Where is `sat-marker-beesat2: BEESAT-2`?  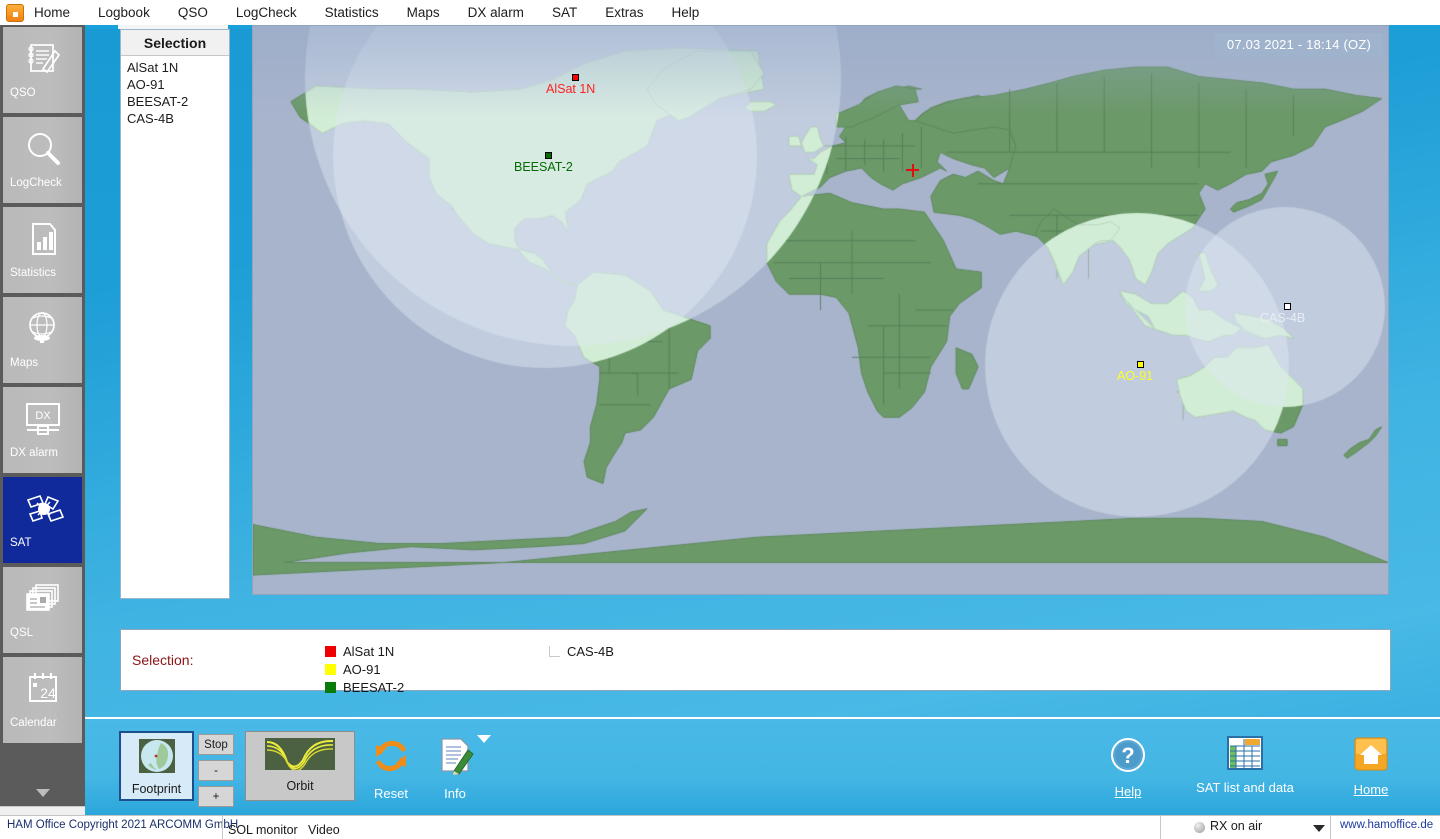 sat-marker-beesat2: BEESAT-2 is located at coordinates (543, 163).